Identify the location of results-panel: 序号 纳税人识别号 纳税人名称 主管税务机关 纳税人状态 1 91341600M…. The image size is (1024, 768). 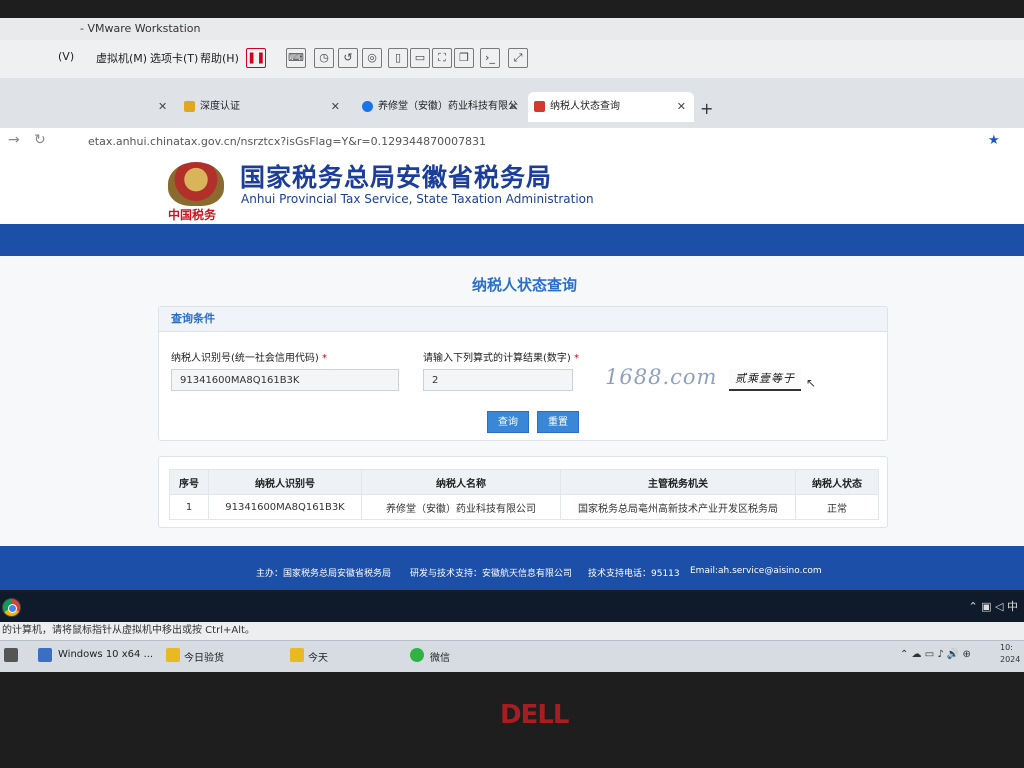
(523, 492).